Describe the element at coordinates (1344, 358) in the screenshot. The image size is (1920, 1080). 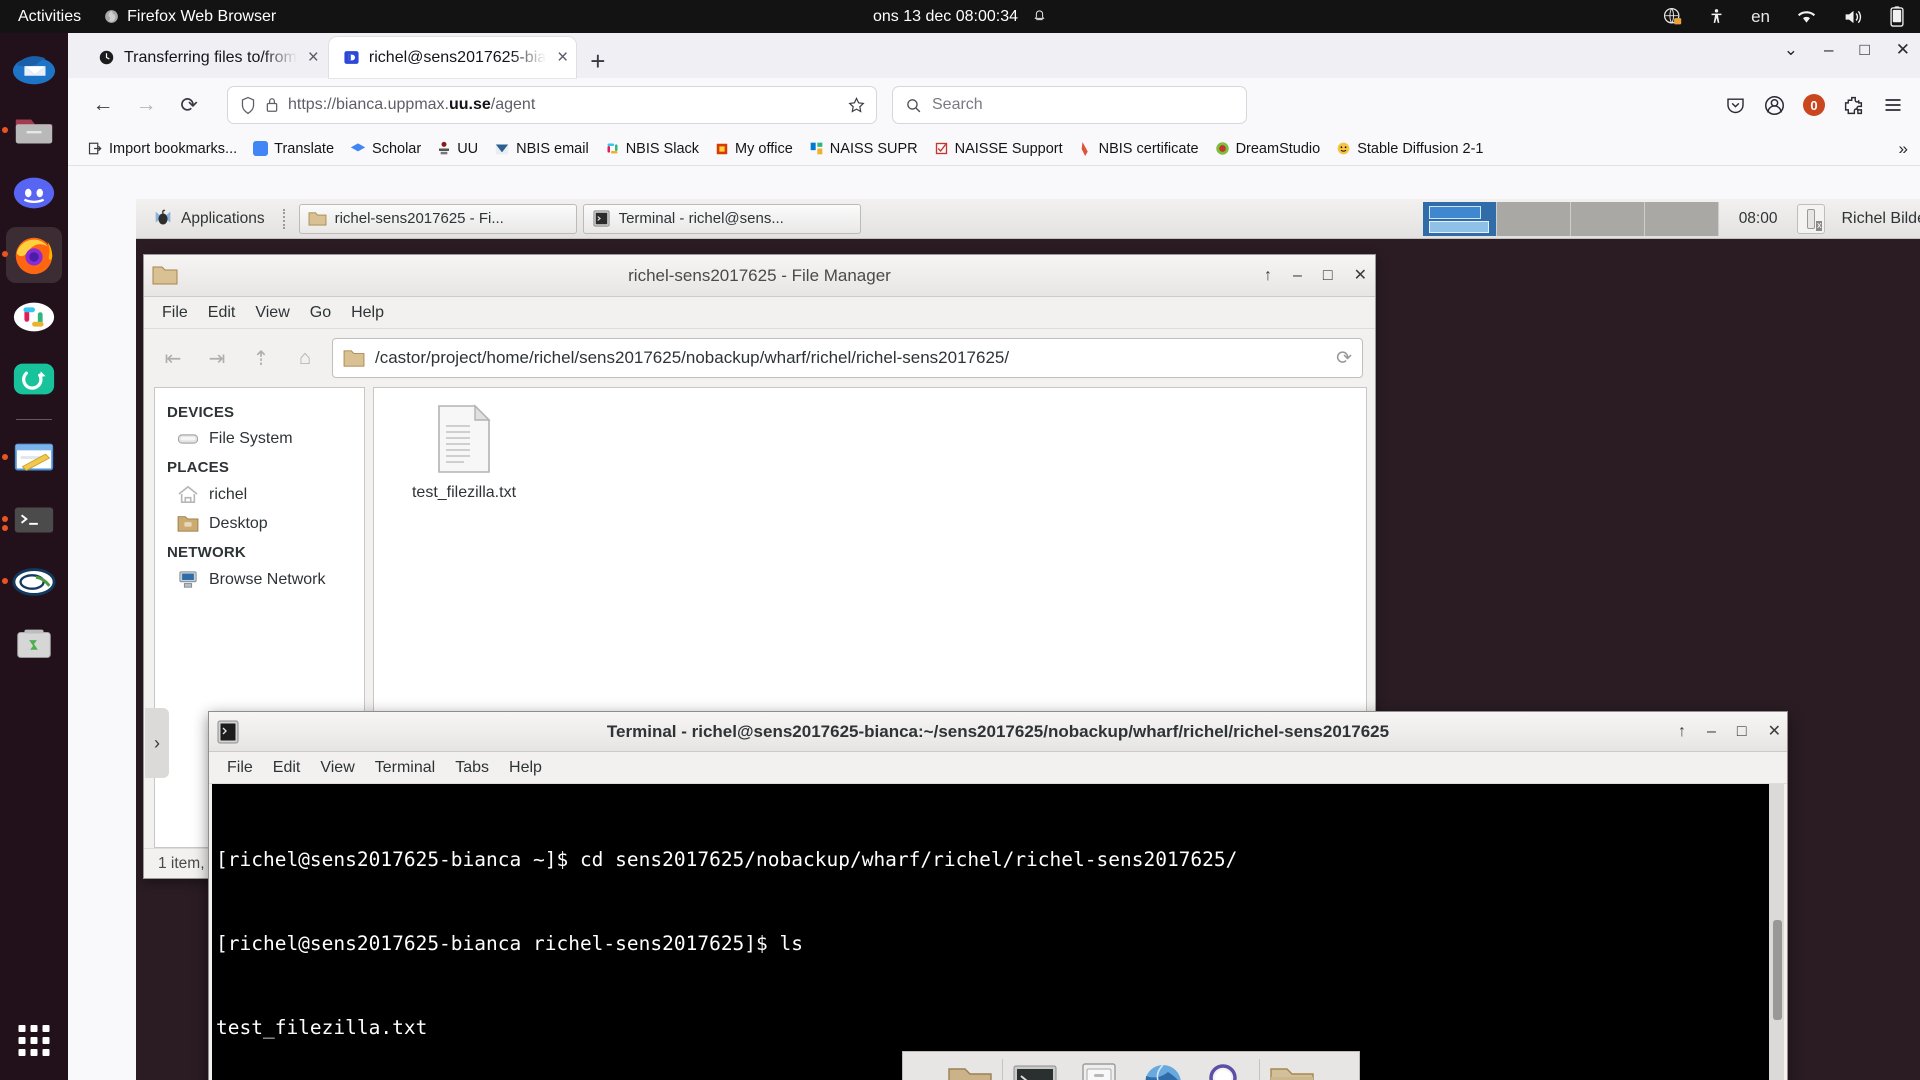
I see `reload-icon: ⟳` at that location.